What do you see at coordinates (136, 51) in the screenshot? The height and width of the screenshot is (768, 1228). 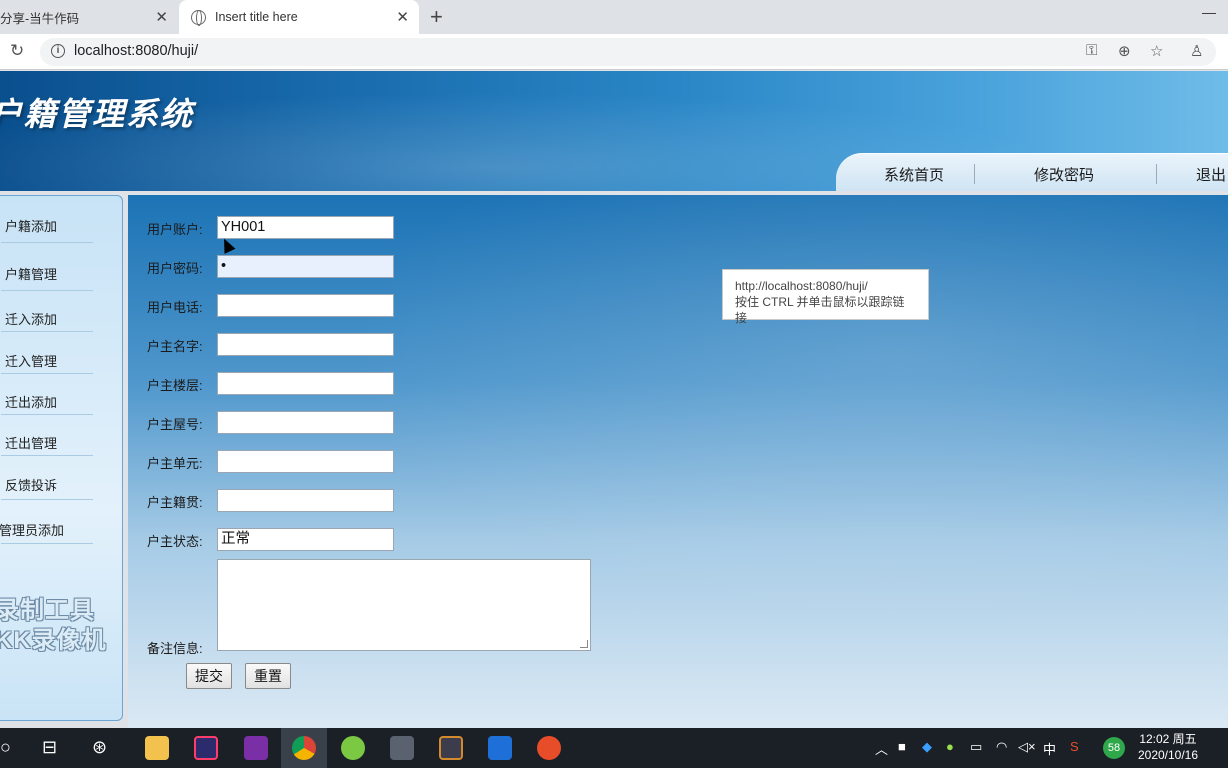 I see `url-text: localhost:8080/huji/` at bounding box center [136, 51].